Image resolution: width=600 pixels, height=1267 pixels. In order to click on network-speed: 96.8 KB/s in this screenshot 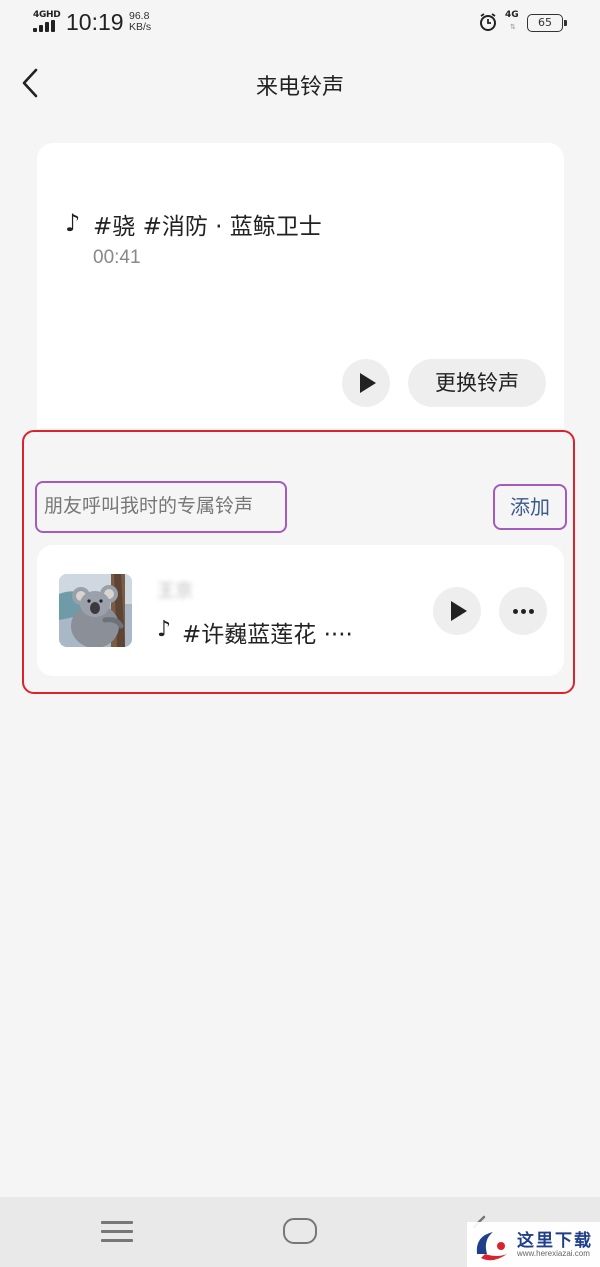, I will do `click(140, 22)`.